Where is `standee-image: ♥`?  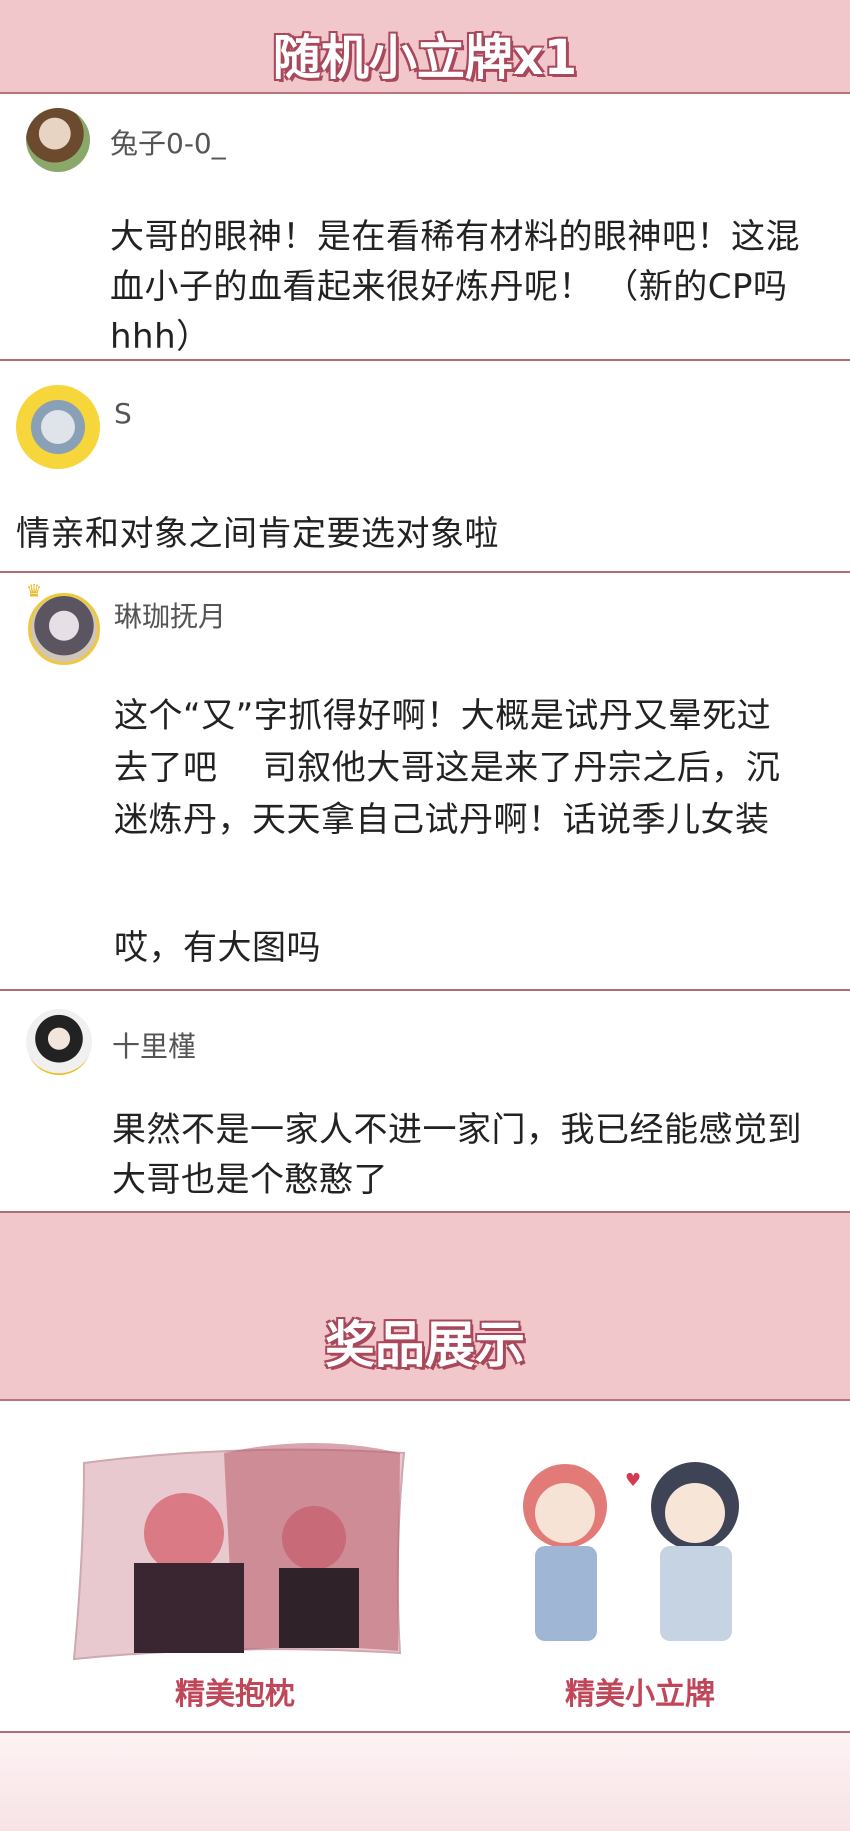 standee-image: ♥ is located at coordinates (635, 1551).